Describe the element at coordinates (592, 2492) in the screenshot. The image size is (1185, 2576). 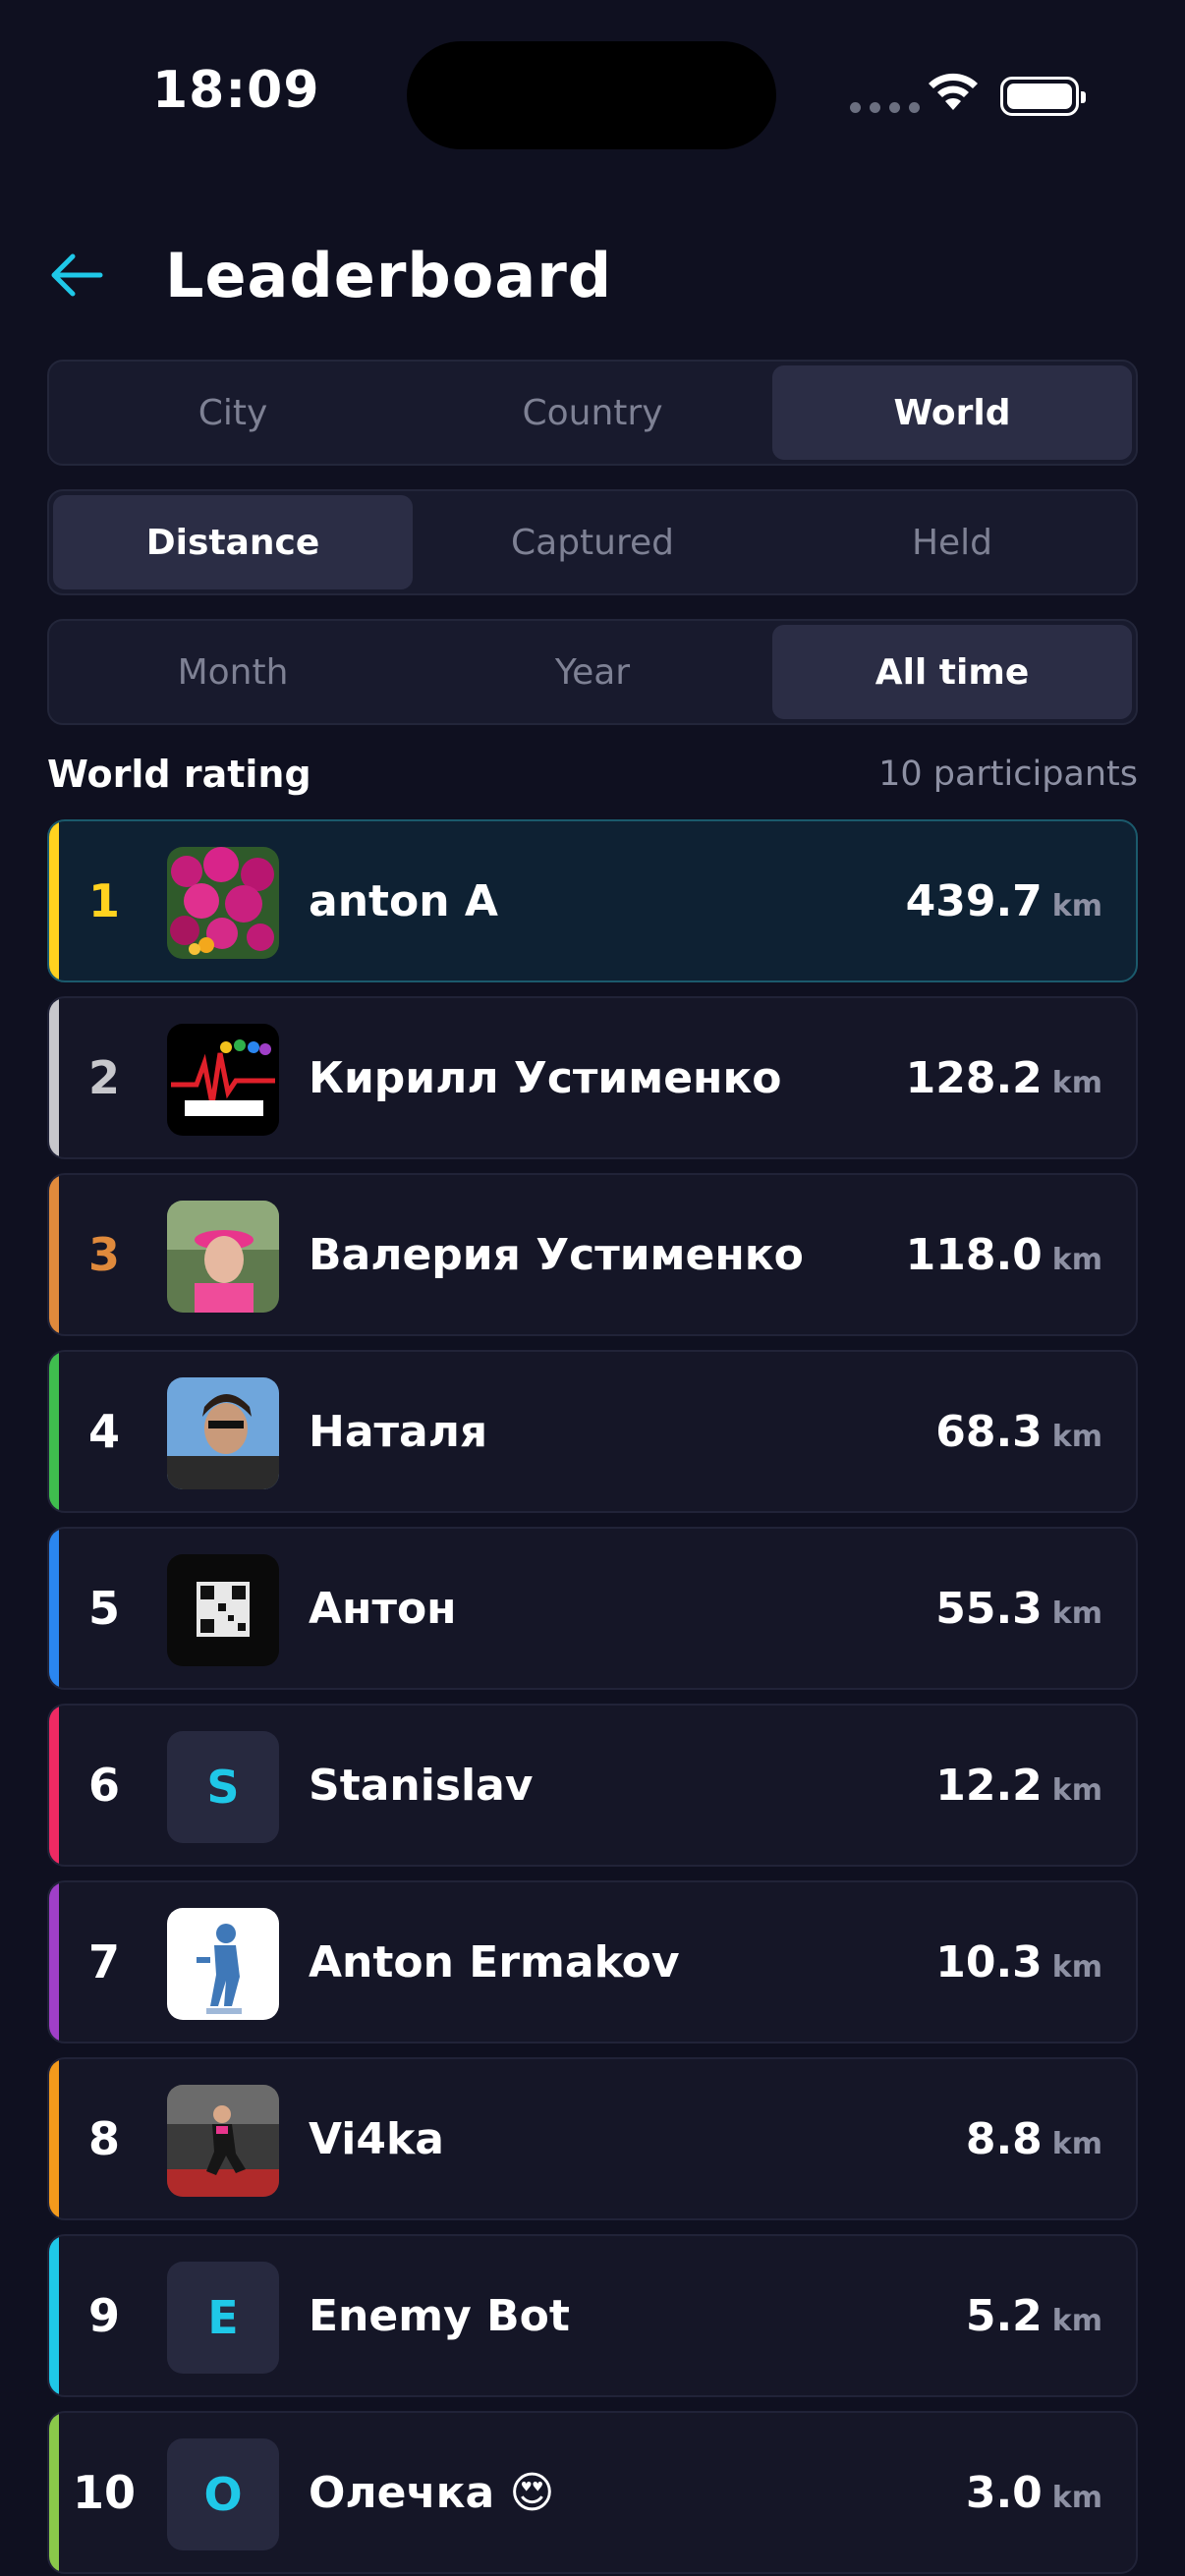
I see `leaderboard-row: 10 О Олечка 😍 3.0 km` at that location.